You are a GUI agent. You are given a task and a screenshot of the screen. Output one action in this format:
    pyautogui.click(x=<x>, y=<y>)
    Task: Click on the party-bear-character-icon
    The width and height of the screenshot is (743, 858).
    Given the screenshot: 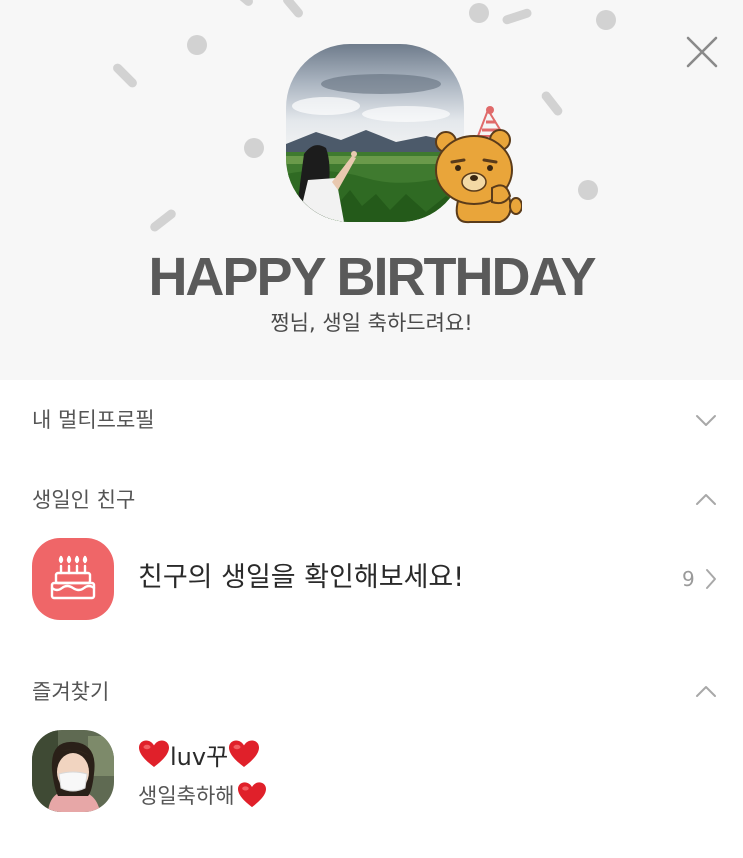 What is the action you would take?
    pyautogui.click(x=478, y=165)
    